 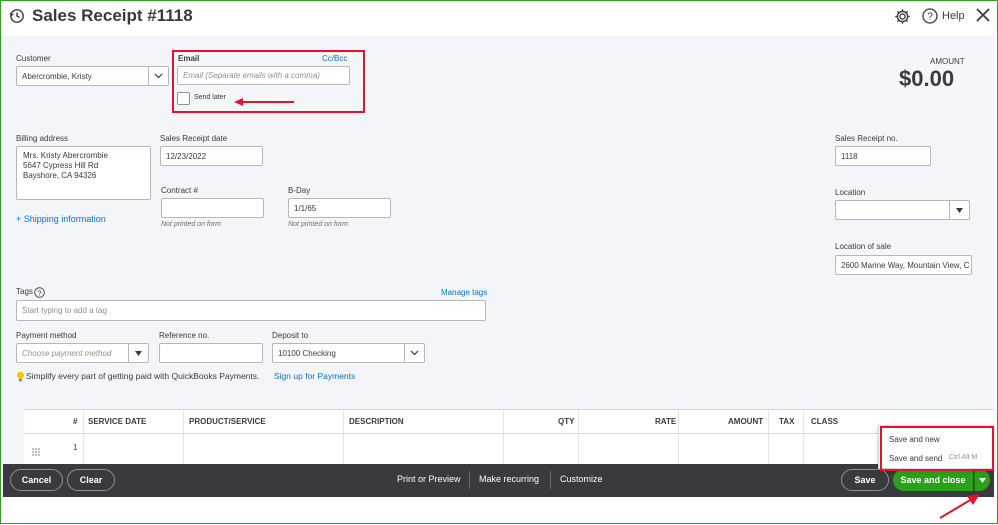 I want to click on bday-label: B-Day, so click(x=299, y=190).